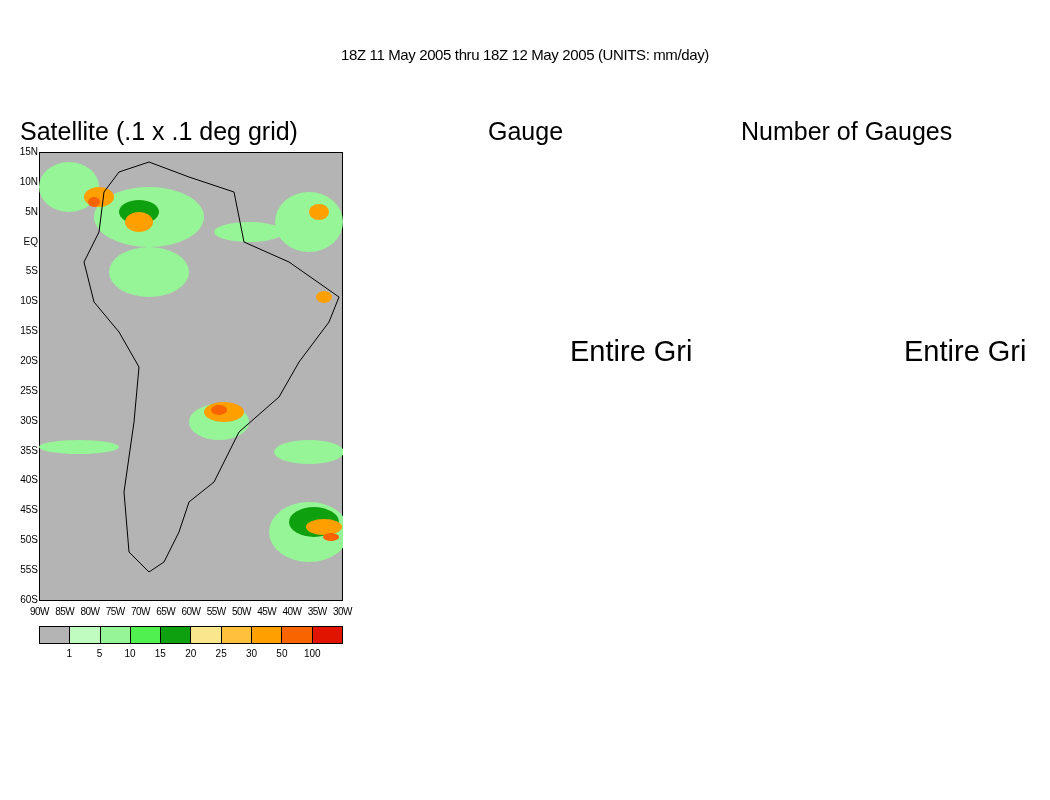 The image size is (1050, 800). What do you see at coordinates (29, 570) in the screenshot?
I see `latitude-label: 55S` at bounding box center [29, 570].